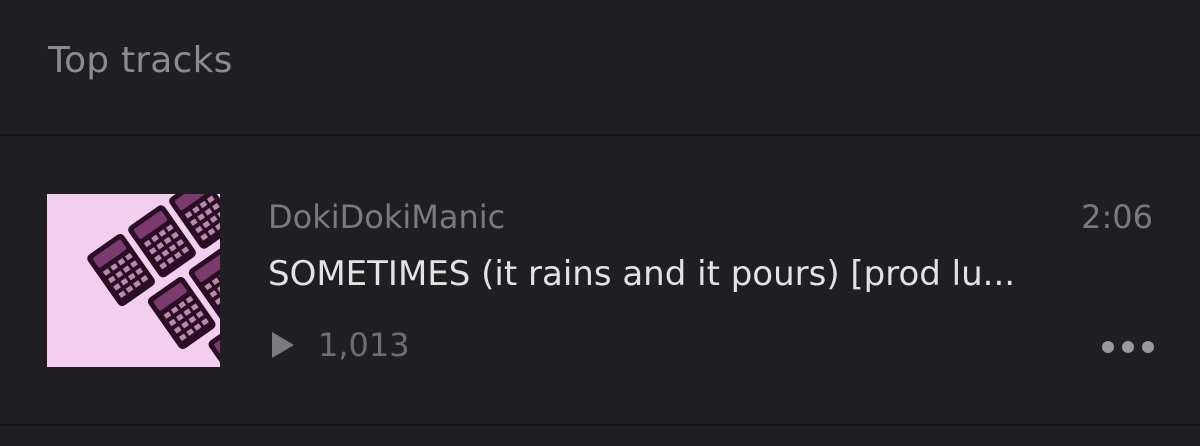  I want to click on play-icon, so click(283, 345).